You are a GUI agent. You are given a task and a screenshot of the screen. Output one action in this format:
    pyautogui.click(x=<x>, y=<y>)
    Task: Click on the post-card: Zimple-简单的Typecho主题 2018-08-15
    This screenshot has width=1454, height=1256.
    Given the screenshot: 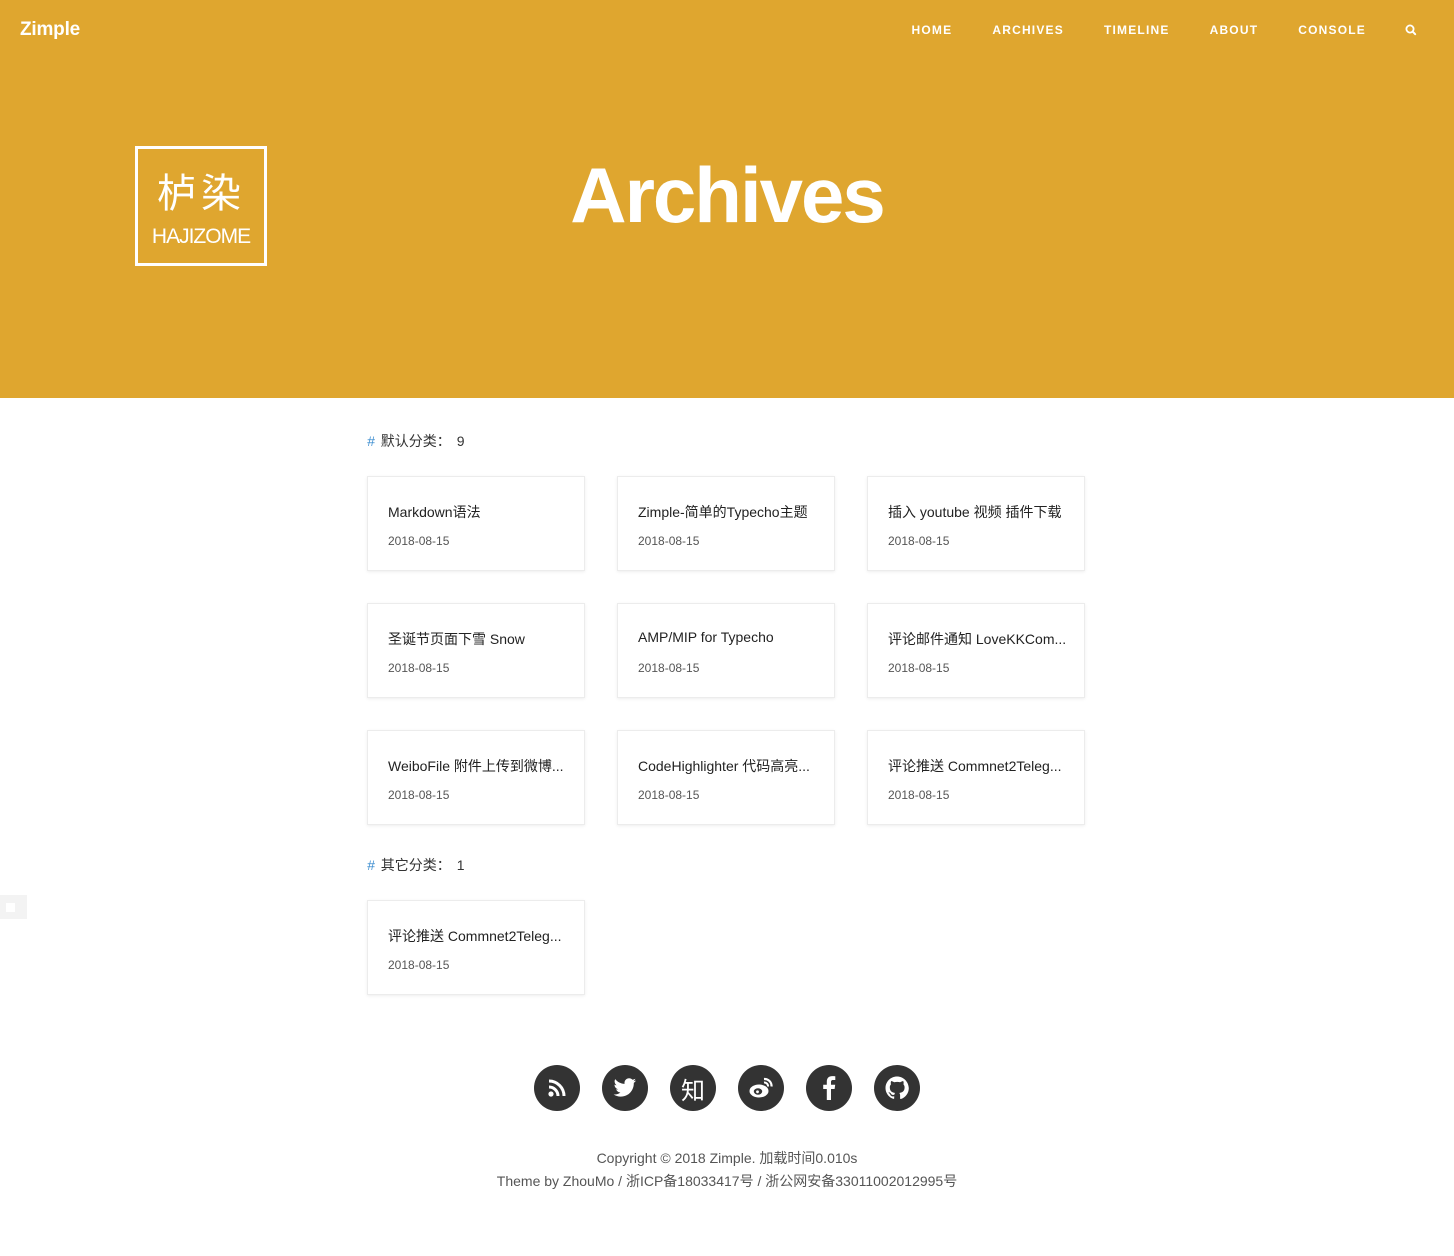 What is the action you would take?
    pyautogui.click(x=726, y=523)
    